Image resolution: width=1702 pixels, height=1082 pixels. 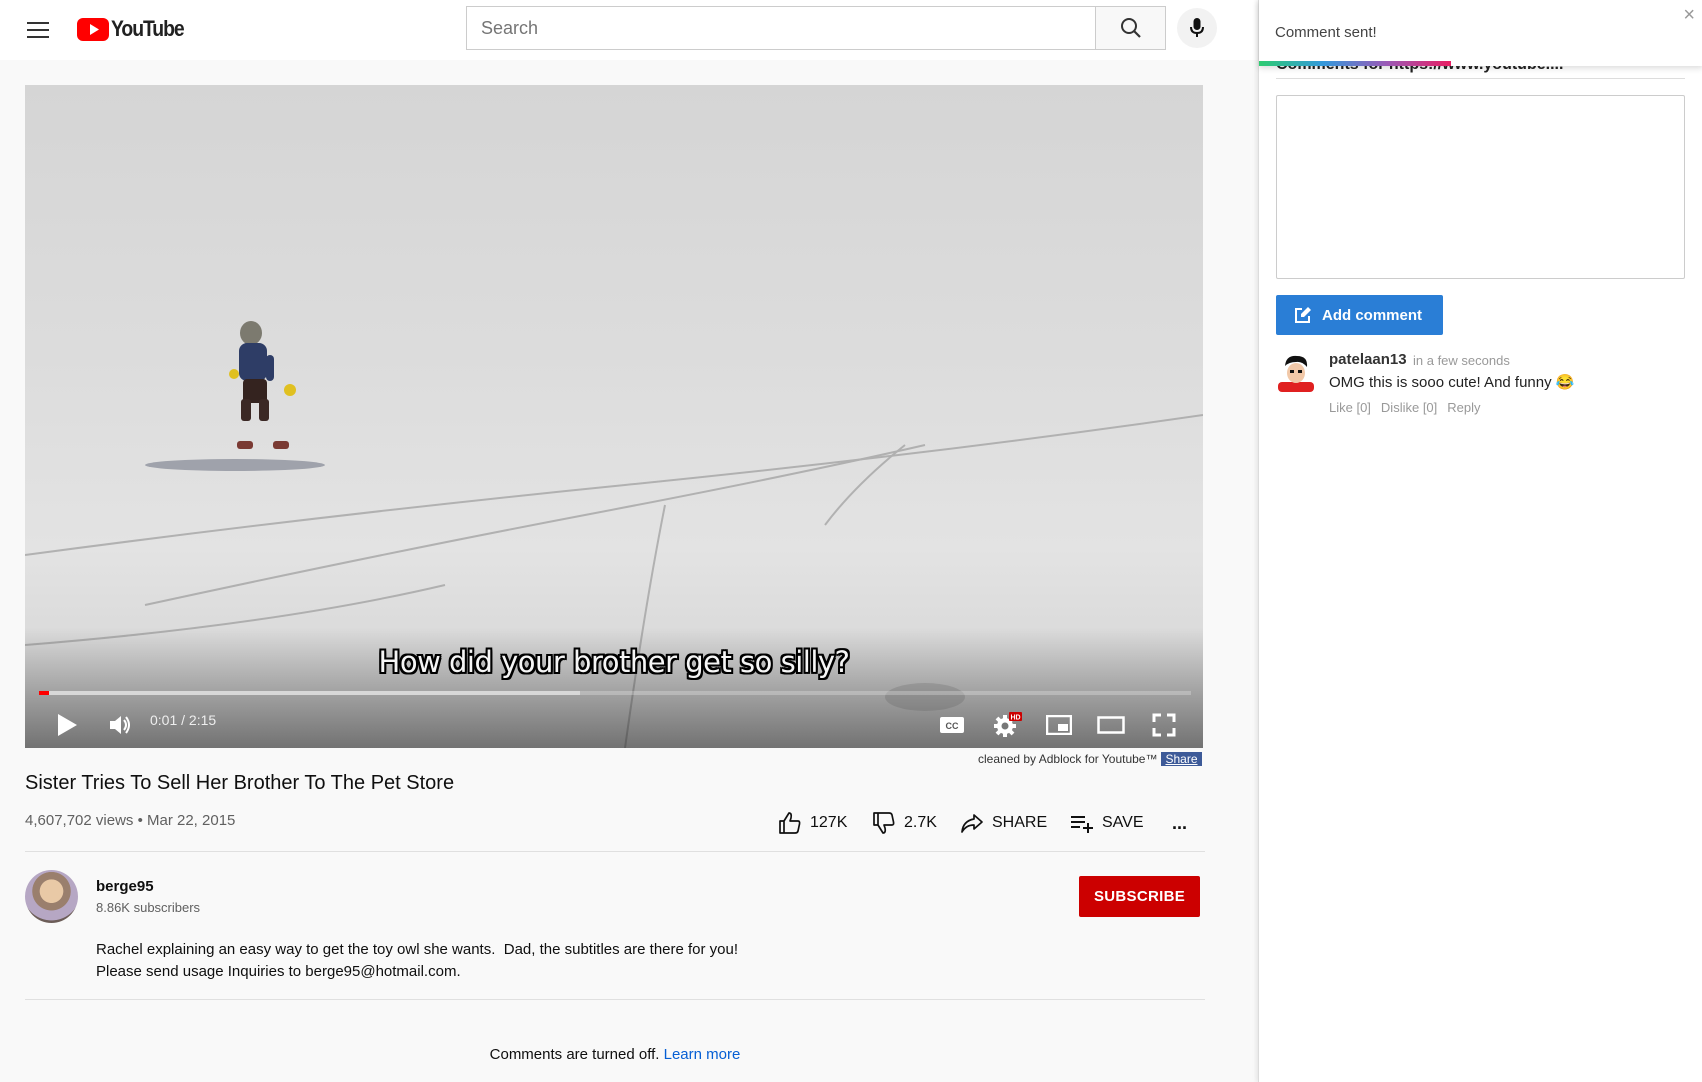 What do you see at coordinates (130, 820) in the screenshot?
I see `video-views-date: 4,607,702 views • Mar 22, 2015` at bounding box center [130, 820].